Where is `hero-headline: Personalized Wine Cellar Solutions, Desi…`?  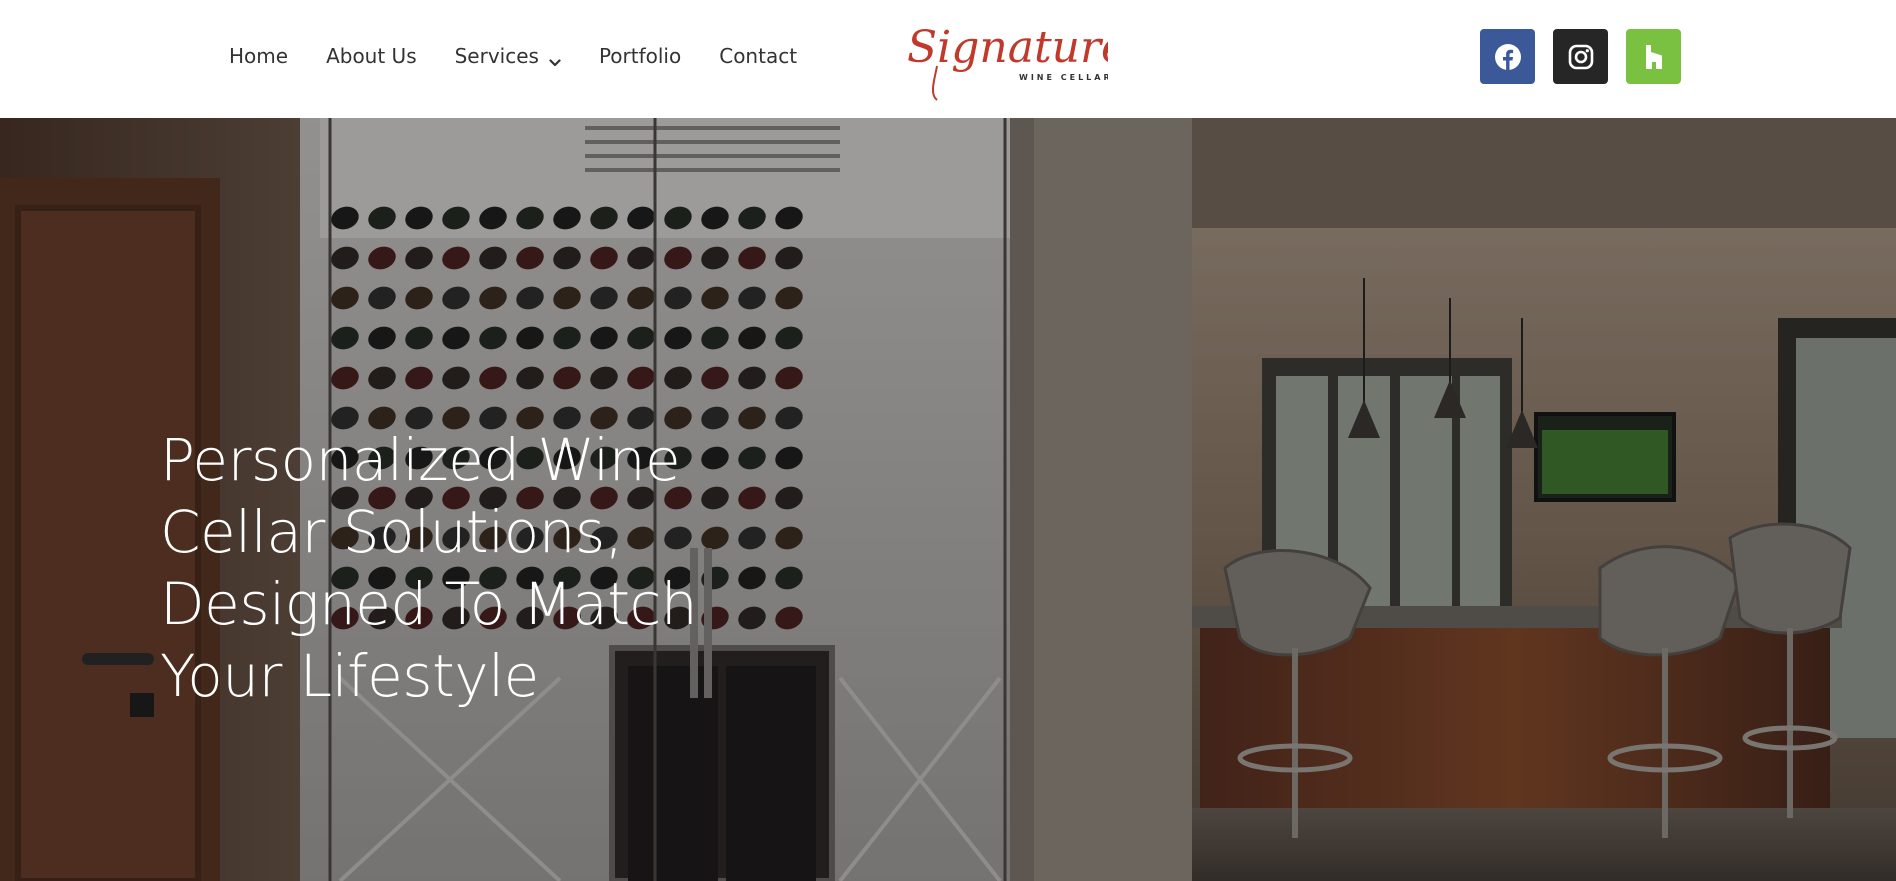
hero-headline: Personalized Wine Cellar Solutions, Desi… is located at coordinates (470, 568).